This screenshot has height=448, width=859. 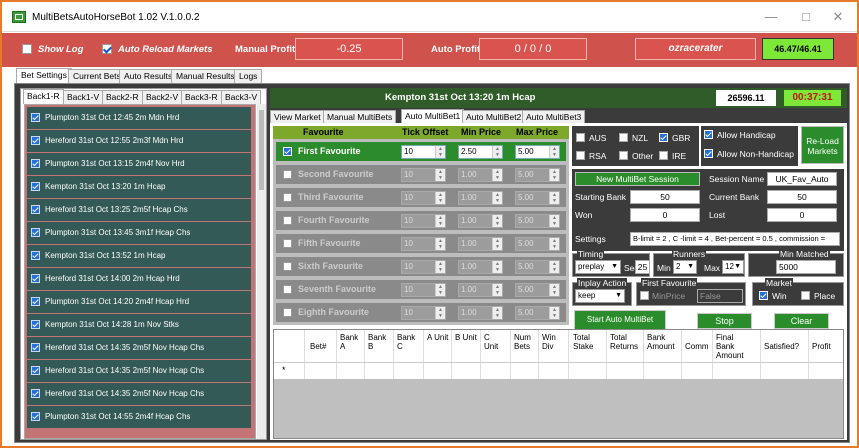 I want to click on race-item: Kempton 31st Oct 13:52 1m Hcap, so click(x=139, y=256).